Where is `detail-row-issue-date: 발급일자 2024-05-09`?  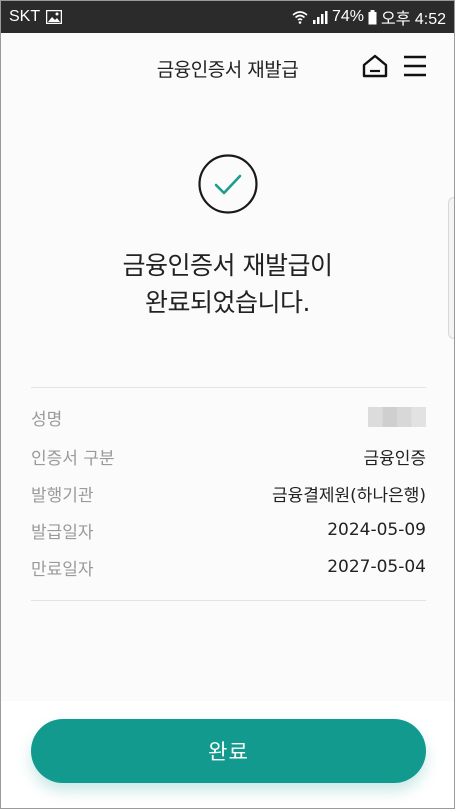 detail-row-issue-date: 발급일자 2024-05-09 is located at coordinates (228, 530).